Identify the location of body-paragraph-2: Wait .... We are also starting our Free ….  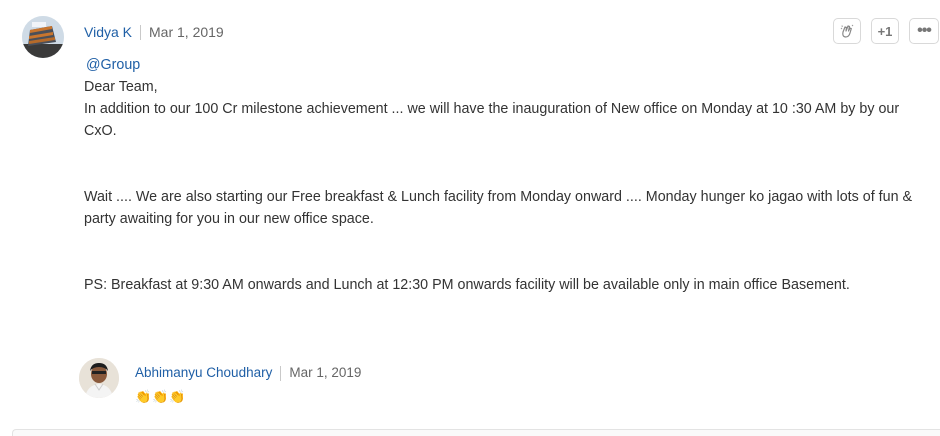
(498, 208).